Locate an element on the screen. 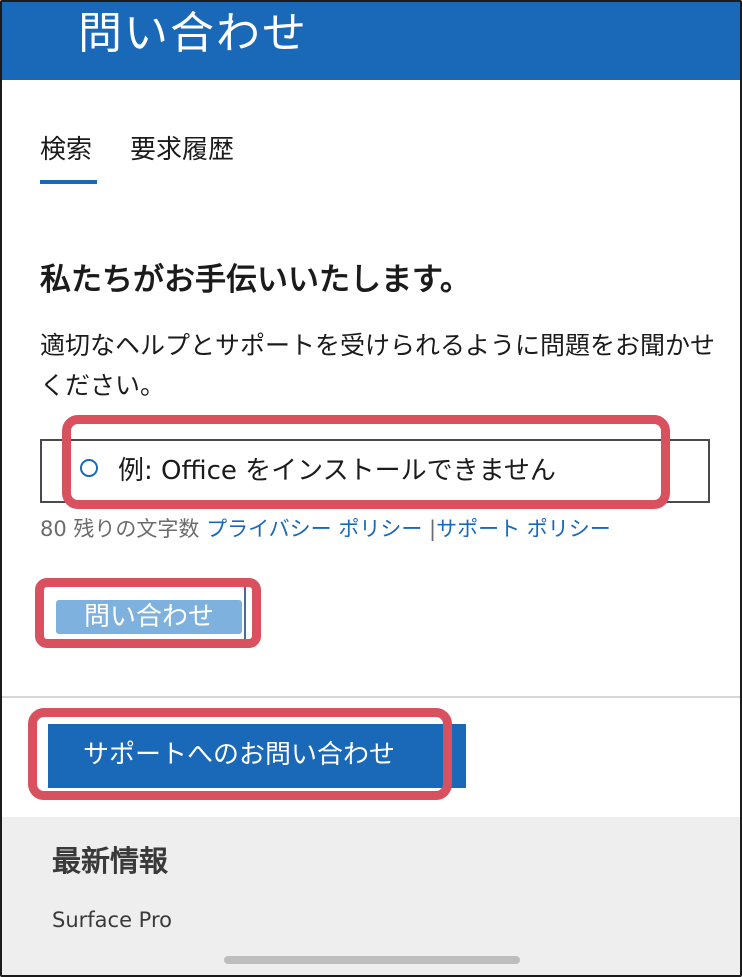  contact-support-button: サポートへのお問い合わせ is located at coordinates (257, 756).